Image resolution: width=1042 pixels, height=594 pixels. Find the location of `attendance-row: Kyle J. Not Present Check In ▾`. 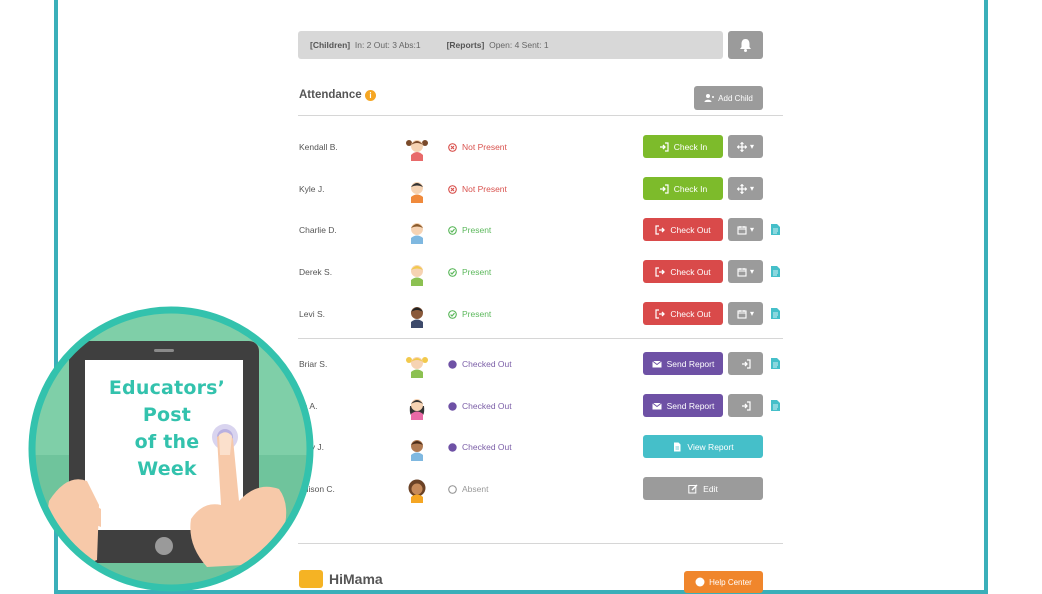

attendance-row: Kyle J. Not Present Check In ▾ is located at coordinates (521, 190).